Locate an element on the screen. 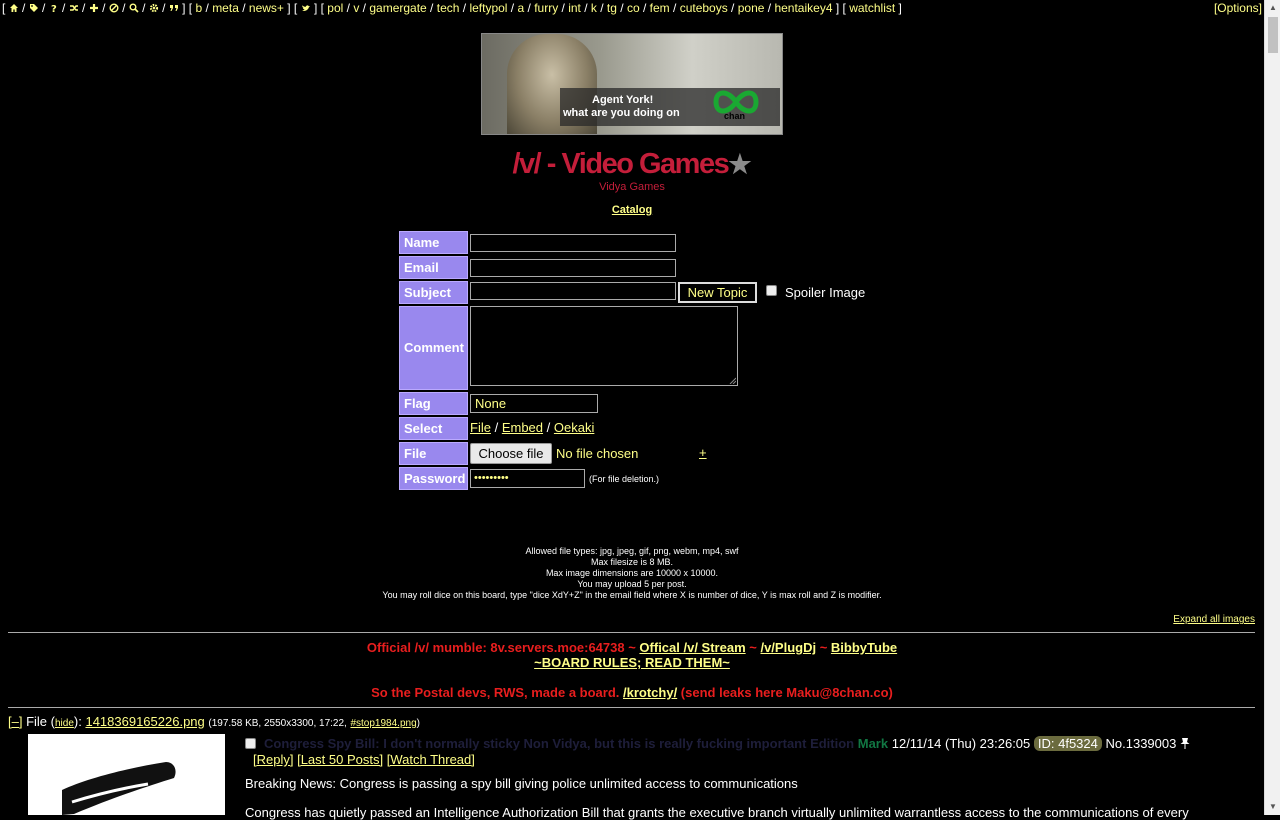  spoiler-checkbox is located at coordinates (771, 290).